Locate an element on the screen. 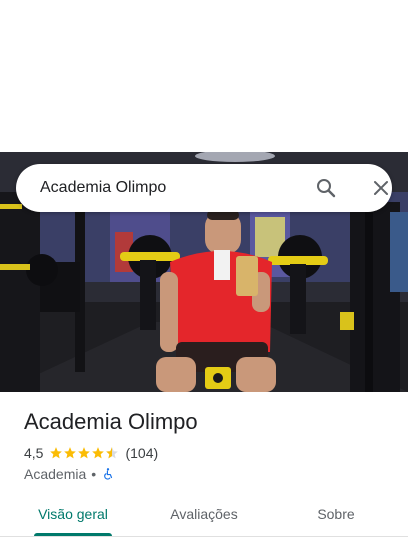  tab-overview: Visão geral is located at coordinates (73, 514).